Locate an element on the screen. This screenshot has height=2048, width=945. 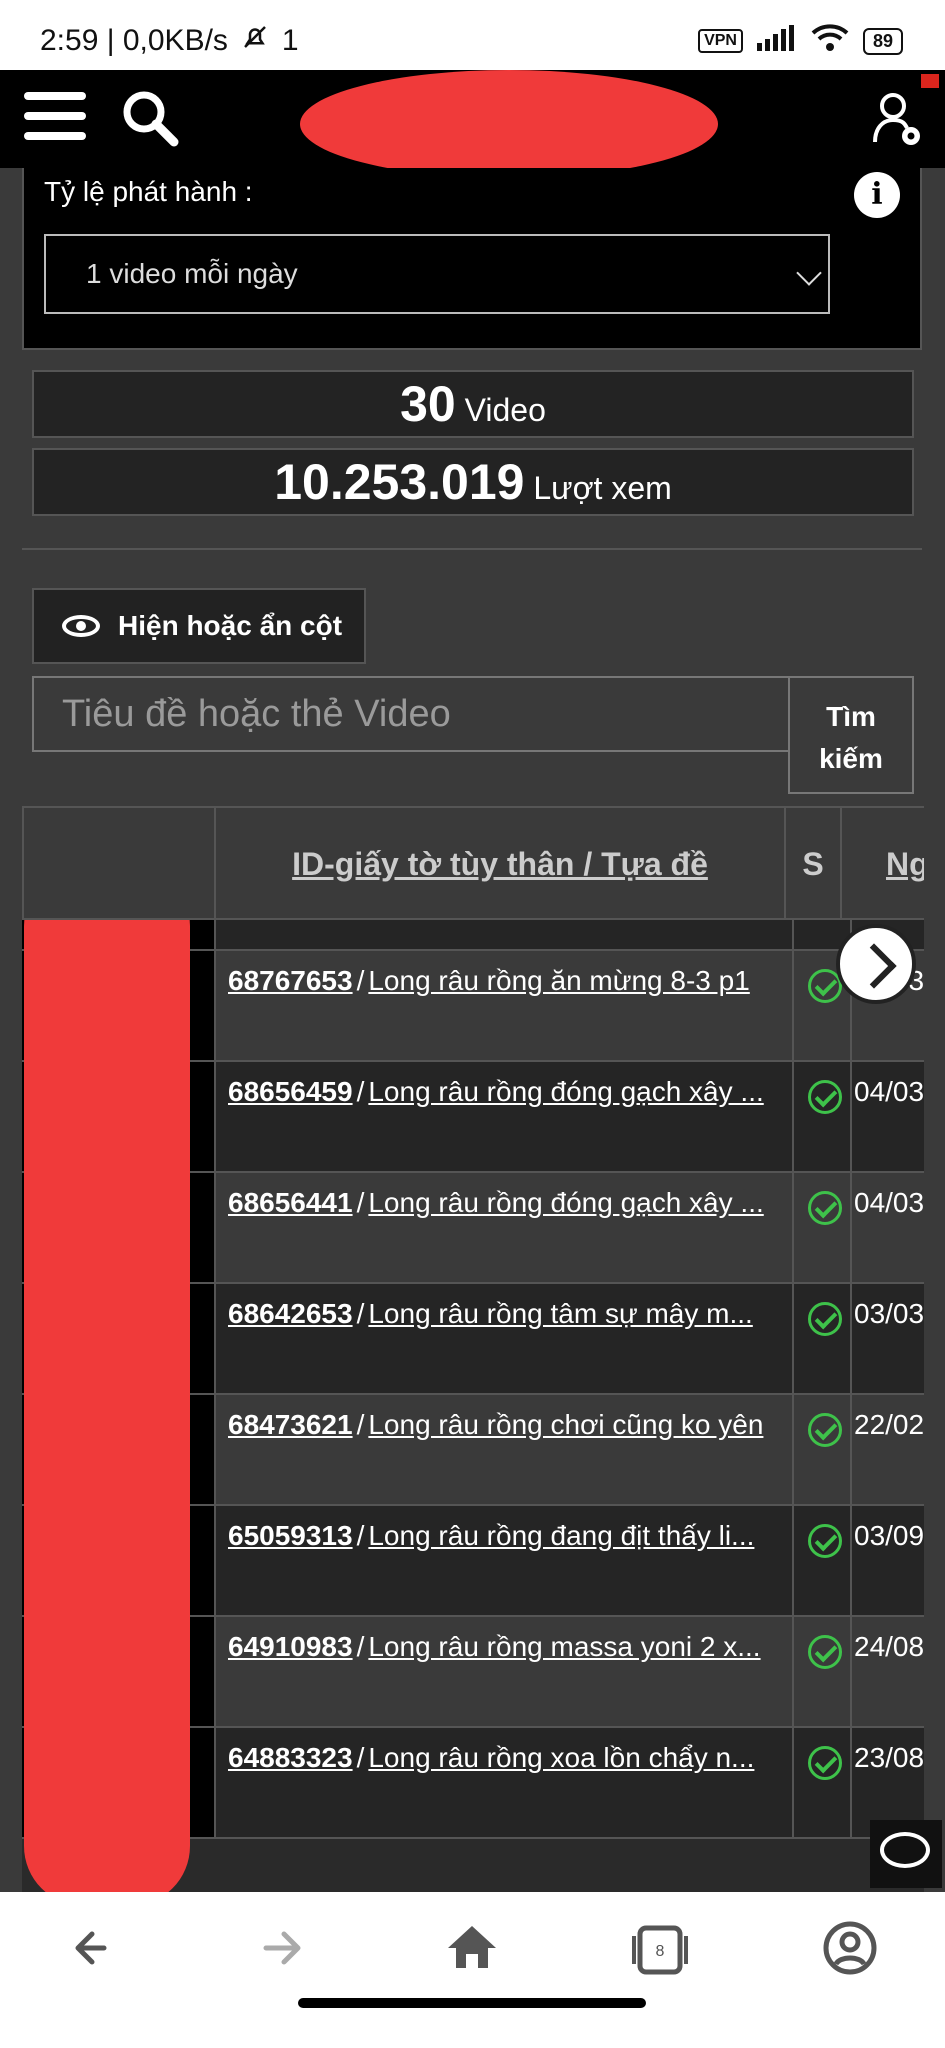
video-id-link: 64883323 is located at coordinates (290, 1757).